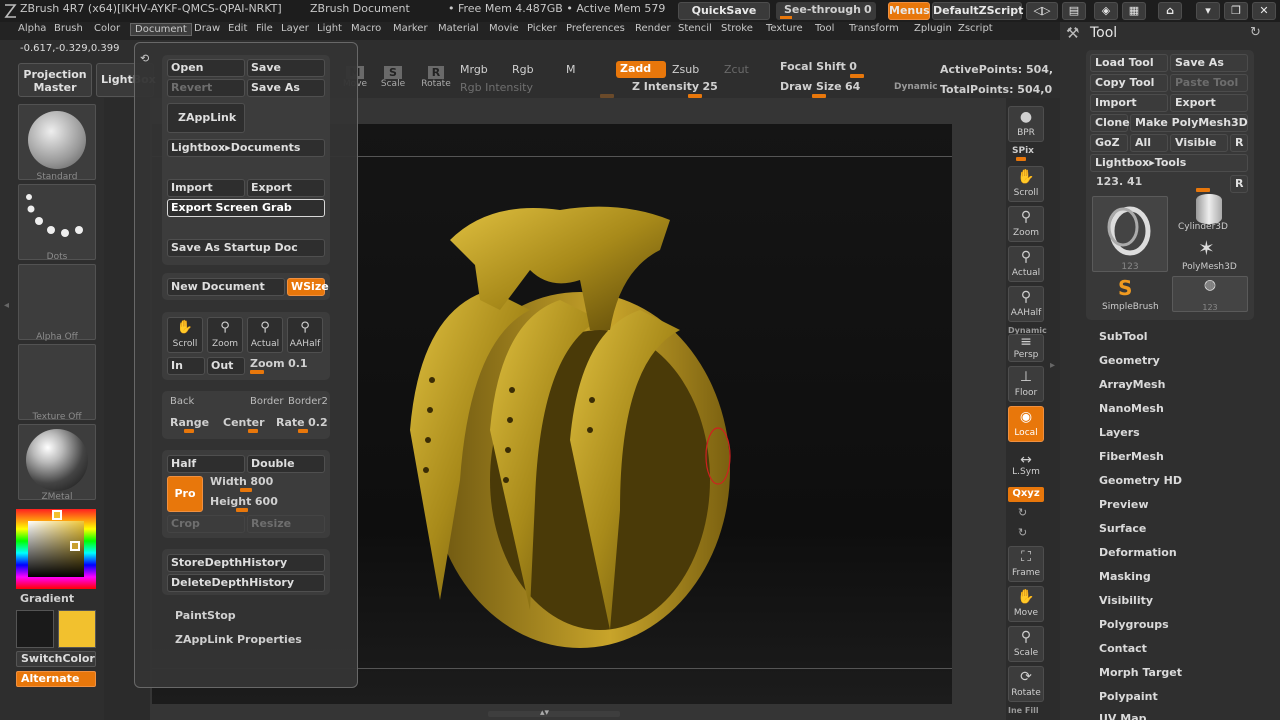 The image size is (1280, 720). Describe the element at coordinates (857, 76) in the screenshot. I see `focal-shift-thumb` at that location.